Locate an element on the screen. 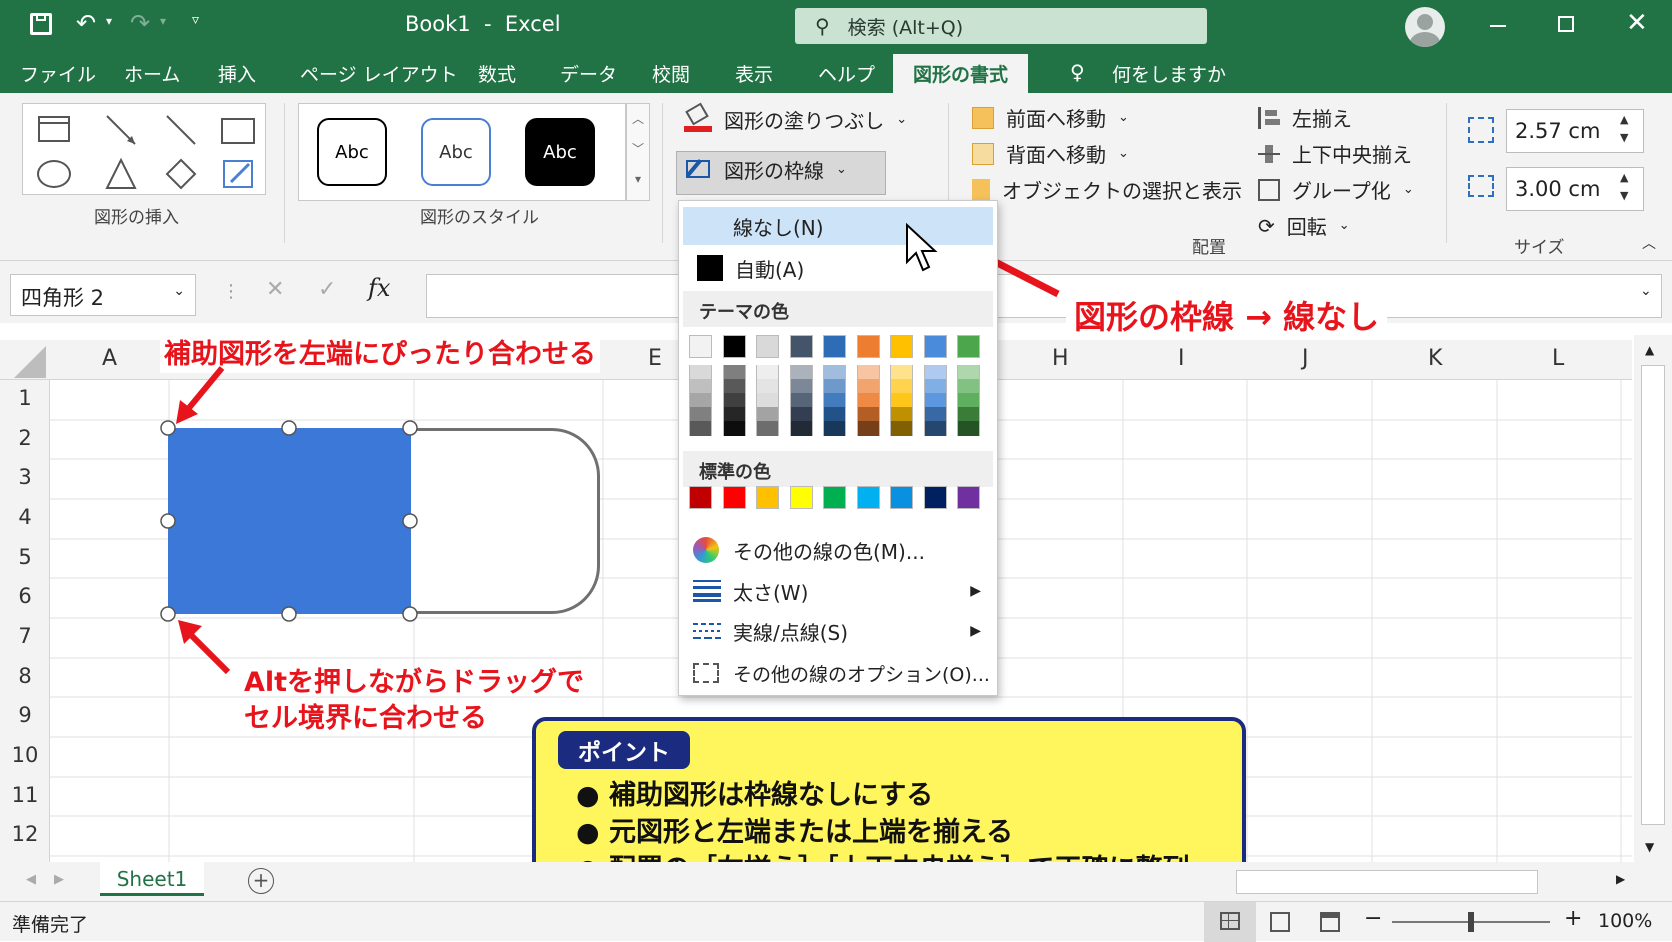 The image size is (1672, 942). row-header: 2 is located at coordinates (25, 438).